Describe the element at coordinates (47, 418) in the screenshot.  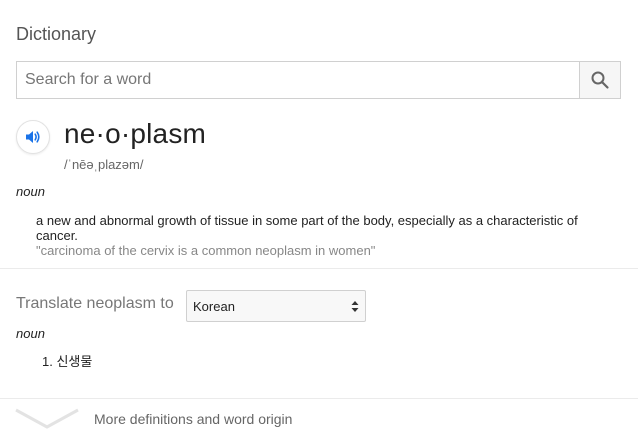
I see `chevron-down-icon` at that location.